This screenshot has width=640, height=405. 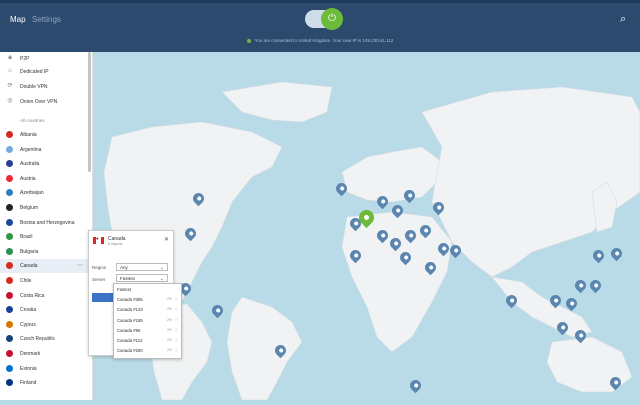 I want to click on sidebar-item-country: Denmark, so click(x=44, y=354).